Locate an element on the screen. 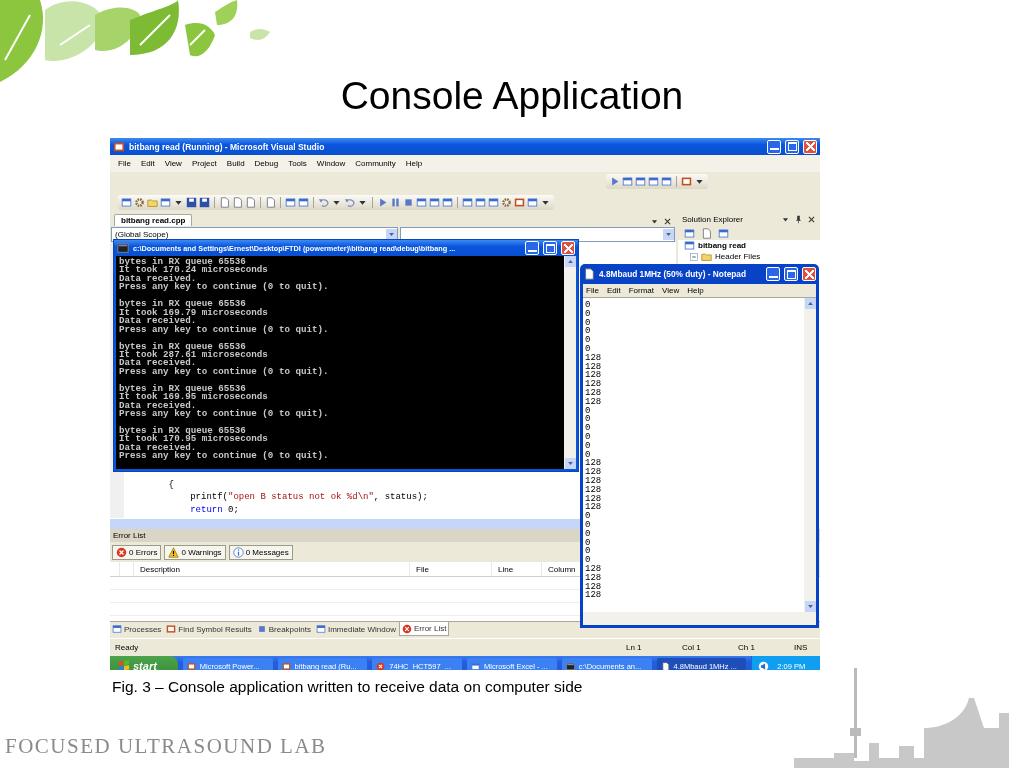 This screenshot has height=768, width=1024. console-line: Data received. is located at coordinates (158, 363).